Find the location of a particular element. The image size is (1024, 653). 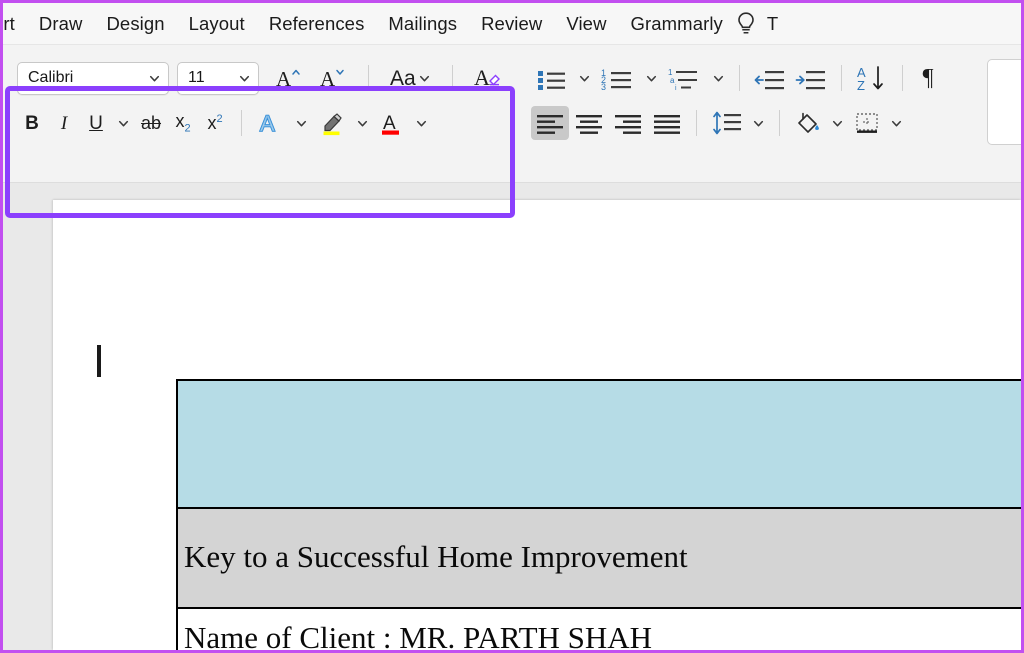

line-spacing-icon is located at coordinates (727, 123).